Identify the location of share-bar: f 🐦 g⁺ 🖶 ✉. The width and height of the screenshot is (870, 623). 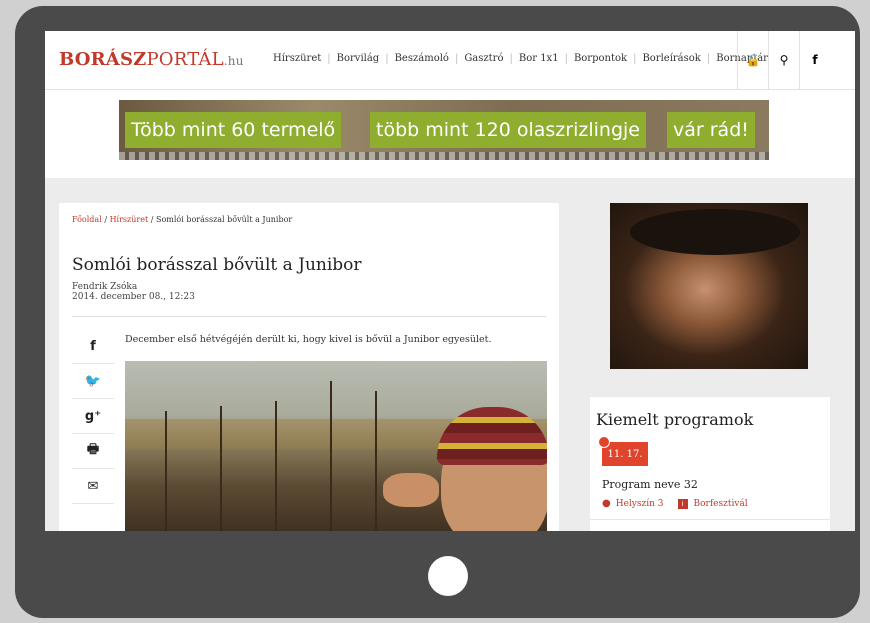
(93, 416).